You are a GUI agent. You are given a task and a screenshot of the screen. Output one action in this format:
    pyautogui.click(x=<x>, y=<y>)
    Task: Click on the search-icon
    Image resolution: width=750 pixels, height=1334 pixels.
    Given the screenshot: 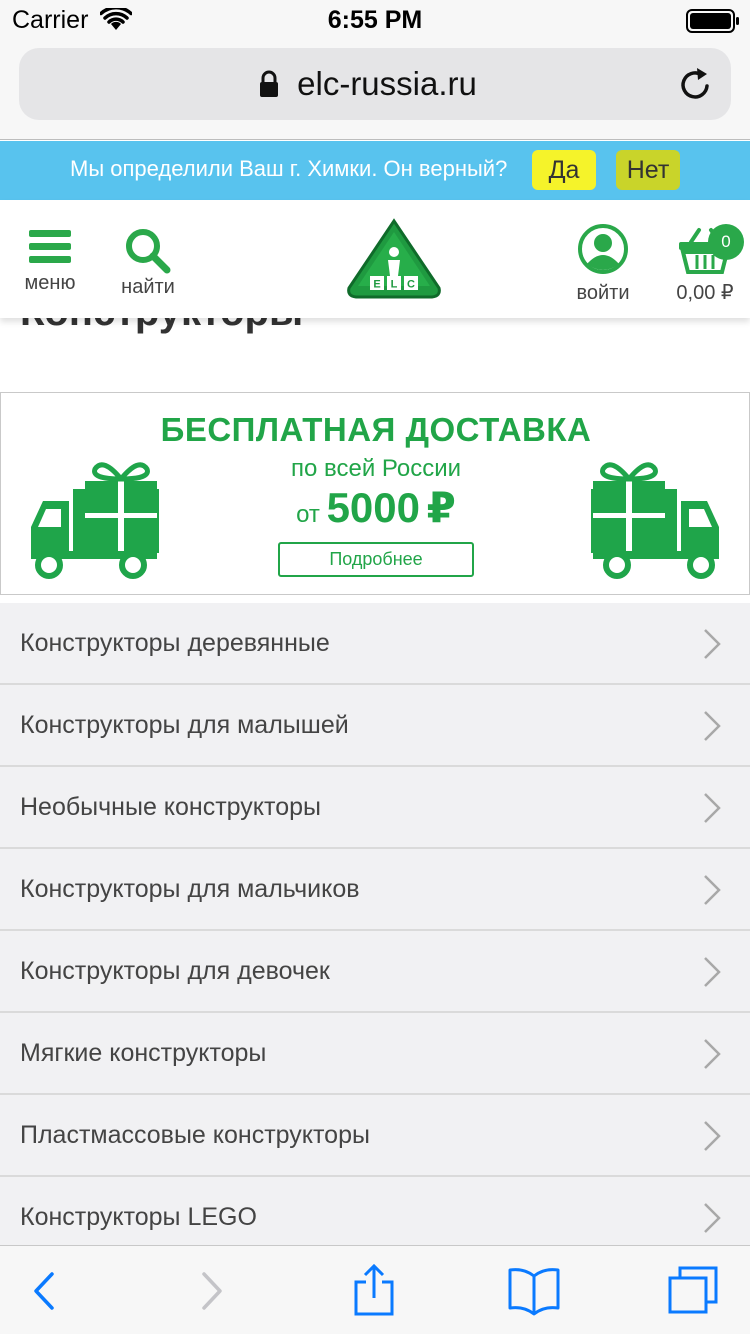 What is the action you would take?
    pyautogui.click(x=148, y=251)
    